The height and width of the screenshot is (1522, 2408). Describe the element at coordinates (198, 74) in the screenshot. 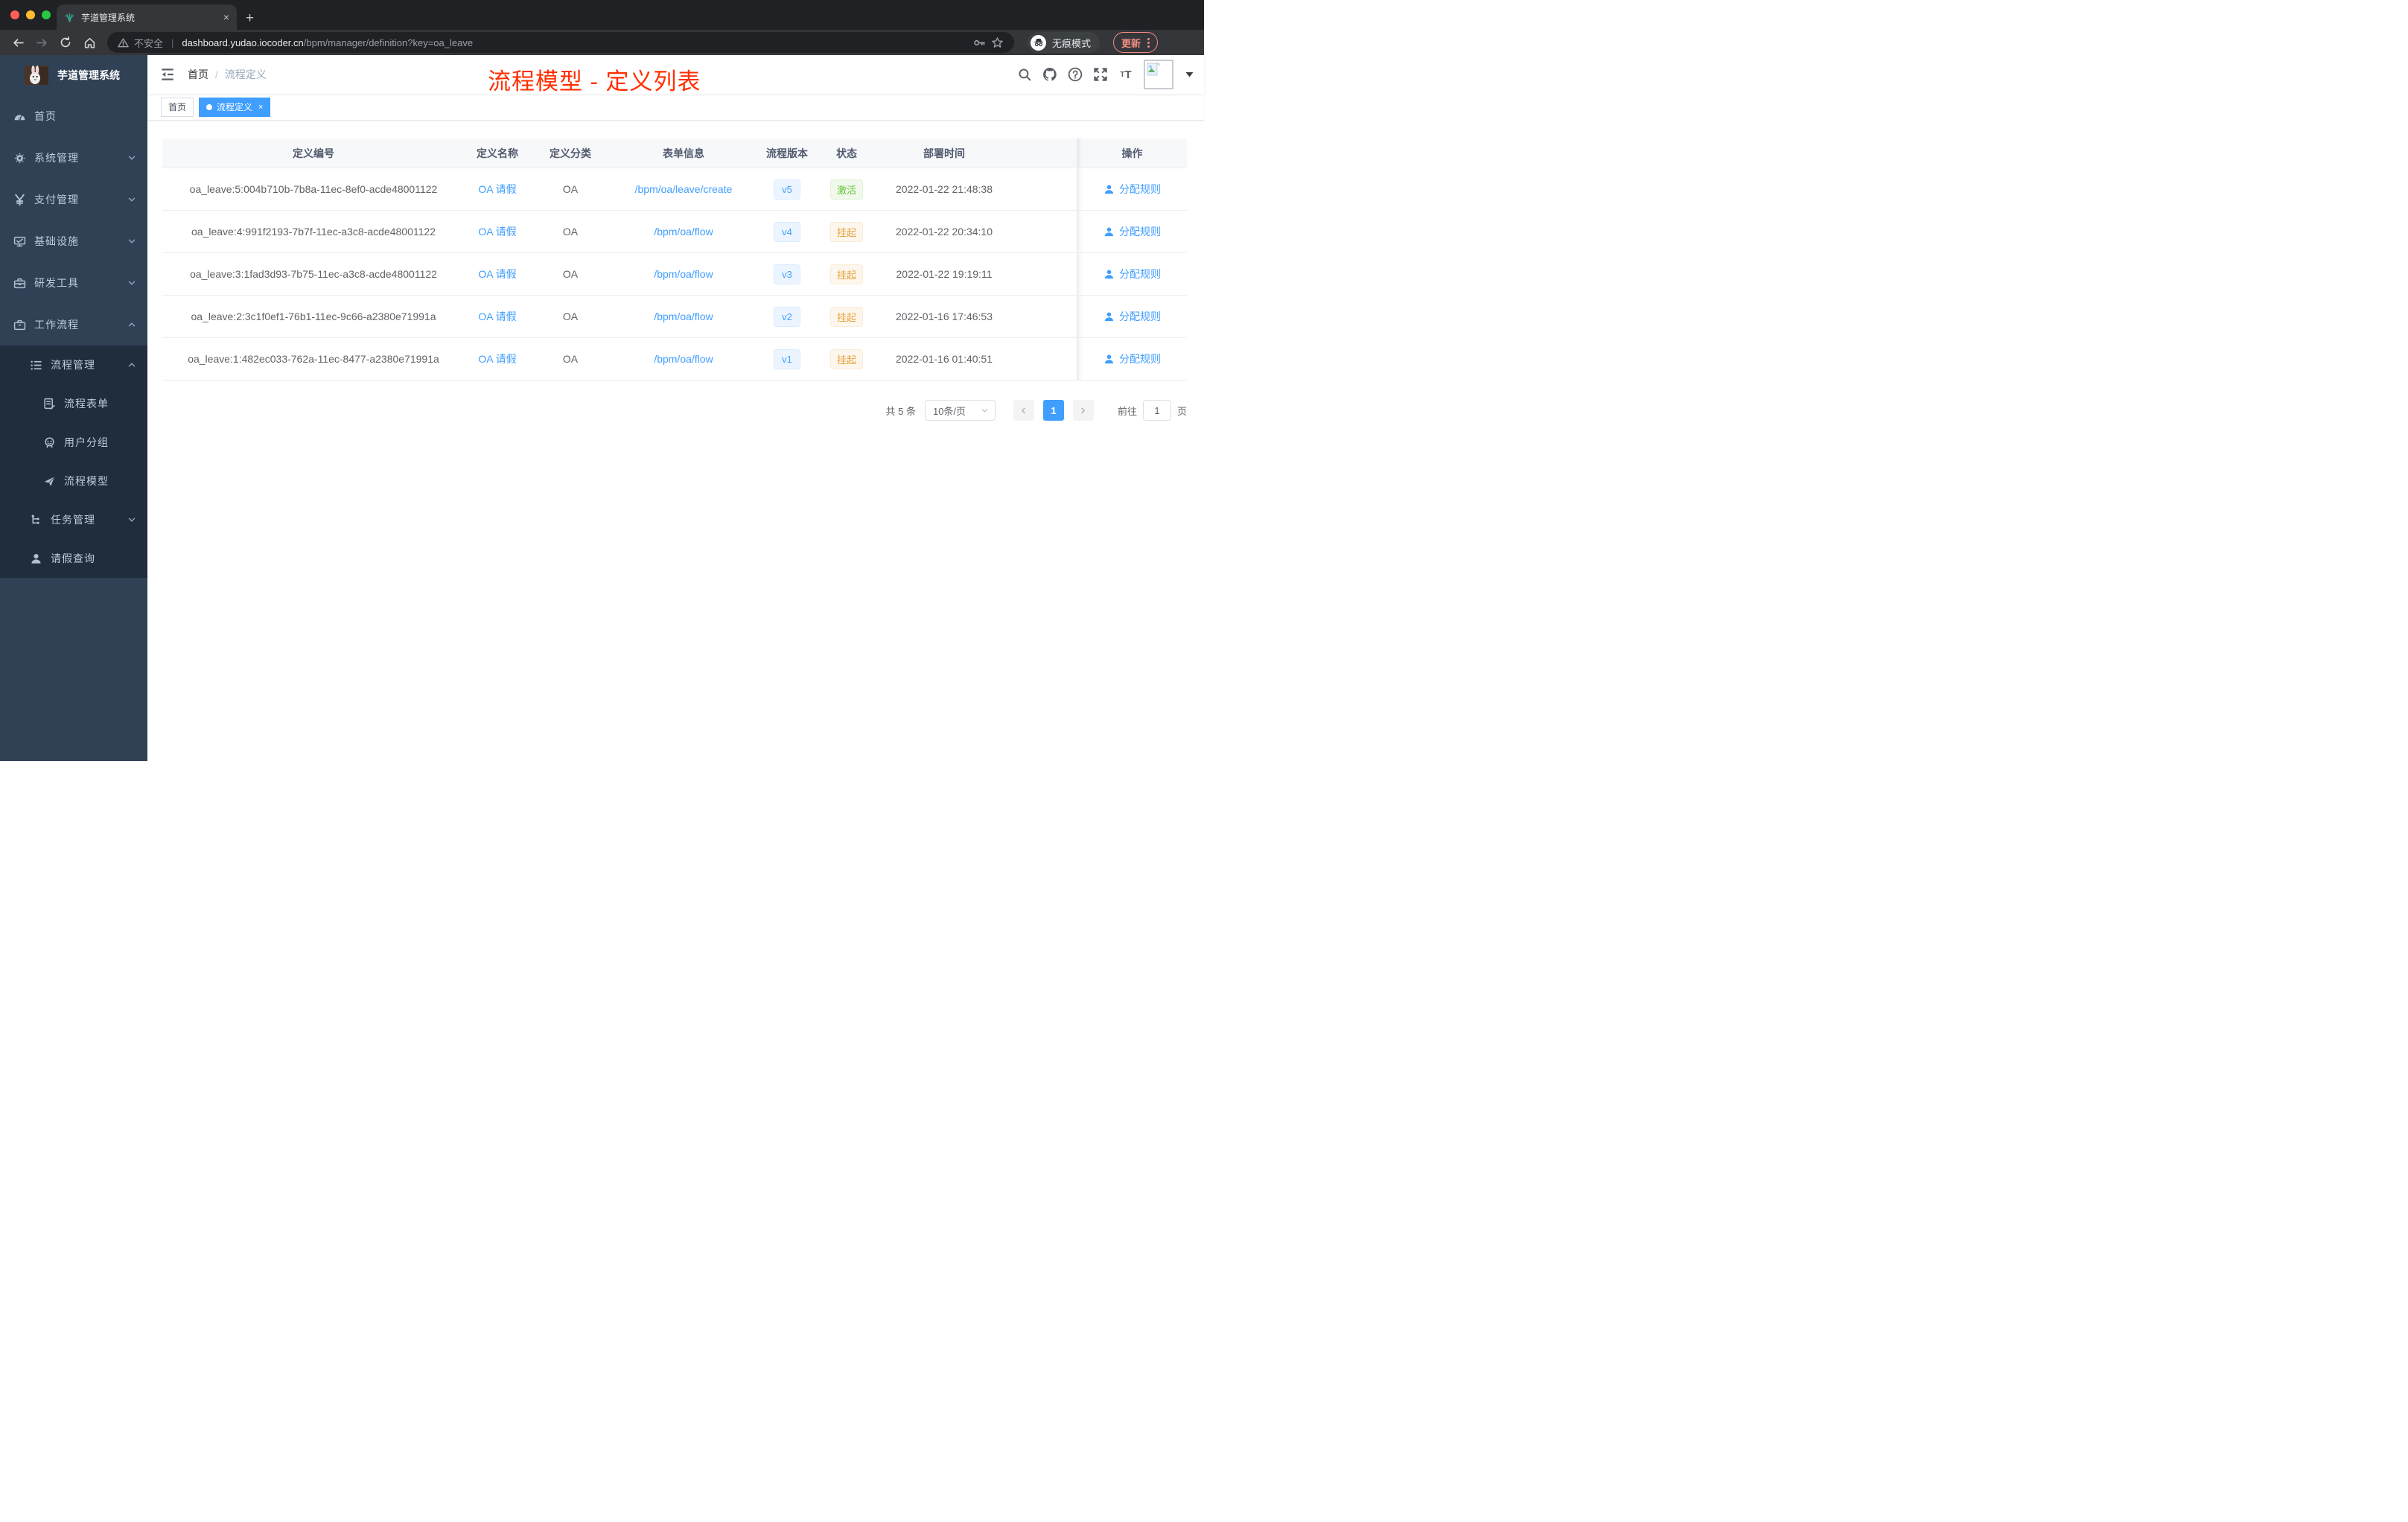

I see `breadcrumb-home: 首页` at that location.